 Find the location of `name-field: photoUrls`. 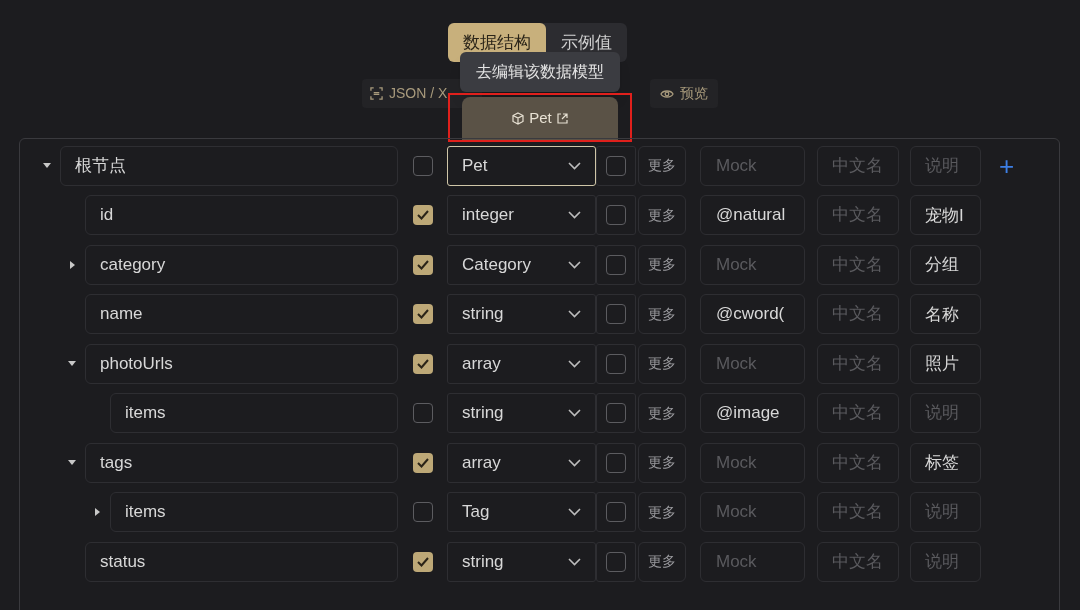

name-field: photoUrls is located at coordinates (241, 363).